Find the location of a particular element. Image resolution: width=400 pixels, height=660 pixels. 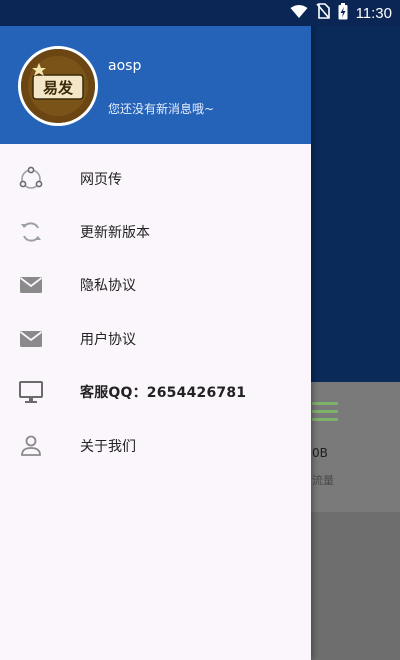

menu-item-update: 更新新版本 is located at coordinates (155, 231).